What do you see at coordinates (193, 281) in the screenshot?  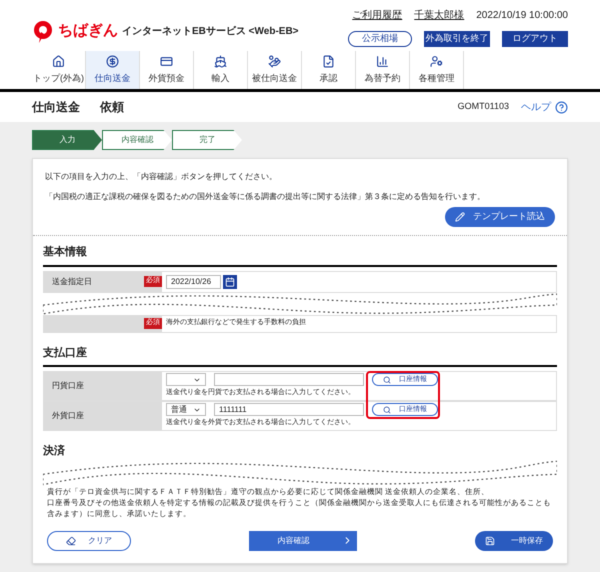 I see `date-field: 2022/10/26` at bounding box center [193, 281].